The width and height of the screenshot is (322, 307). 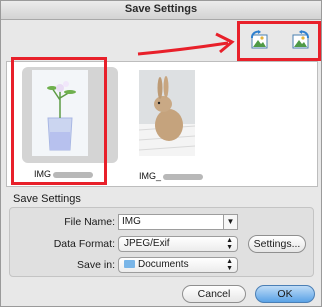 I want to click on thumbnail-2-caption-text: IMG_, so click(x=150, y=176).